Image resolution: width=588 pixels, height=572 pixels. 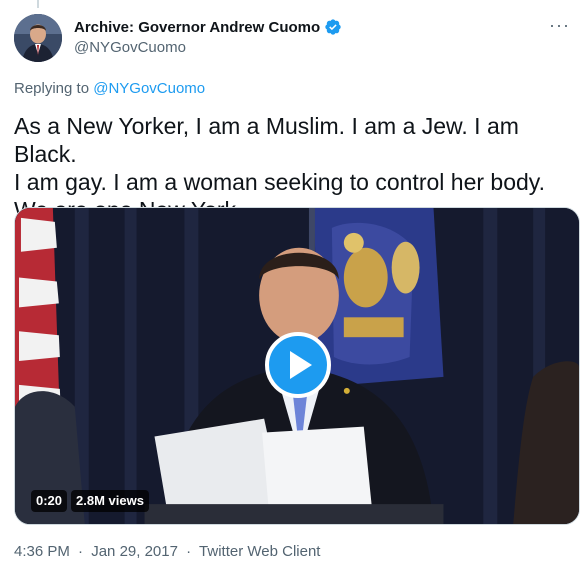 What do you see at coordinates (208, 47) in the screenshot?
I see `author-handle: @NYGovCuomo` at bounding box center [208, 47].